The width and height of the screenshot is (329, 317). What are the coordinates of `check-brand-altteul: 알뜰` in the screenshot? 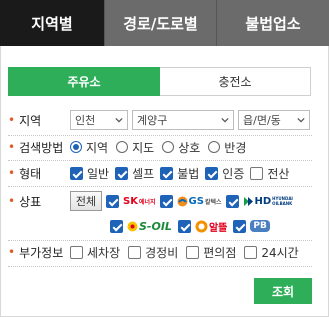 It's located at (202, 226).